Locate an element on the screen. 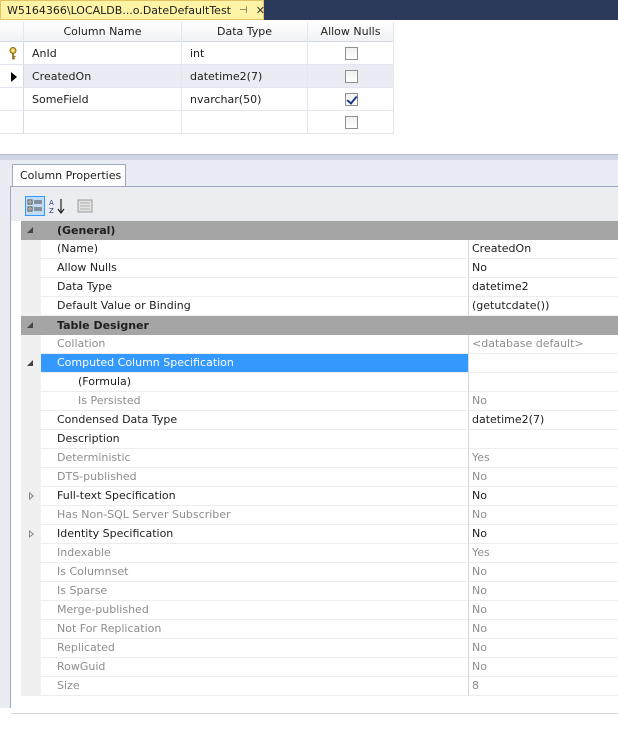 The height and width of the screenshot is (743, 618). column-name-cell is located at coordinates (103, 122).